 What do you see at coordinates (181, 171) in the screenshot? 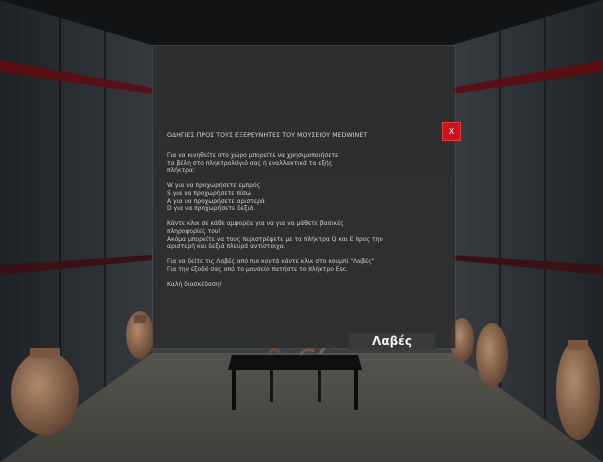
I see `instruction-line: πλήκτρα:` at bounding box center [181, 171].